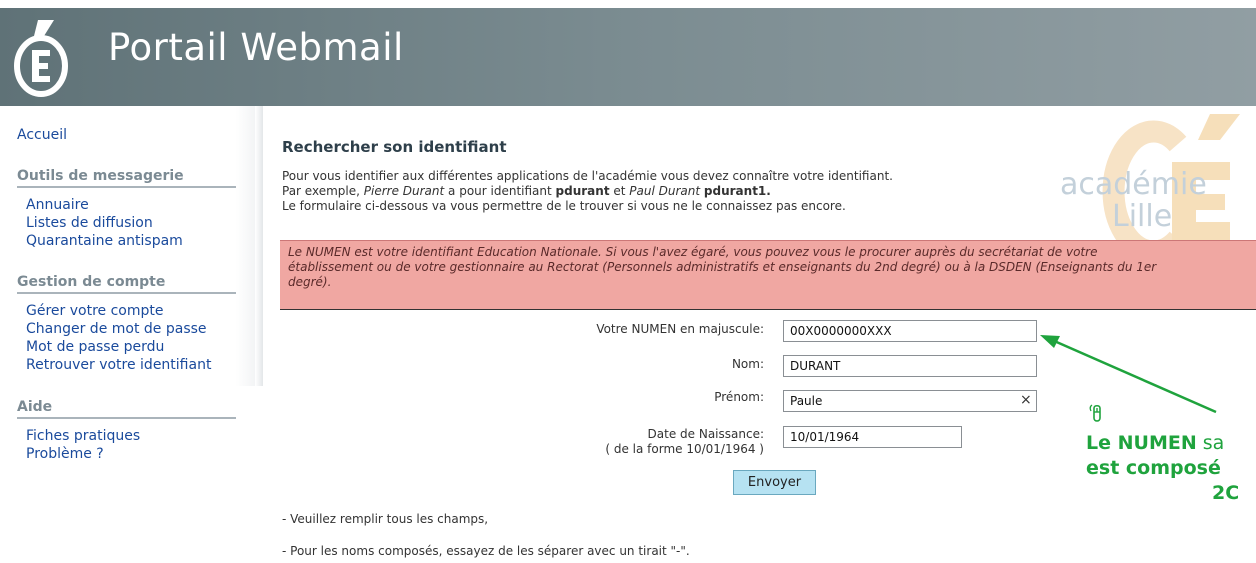 This screenshot has height=563, width=1256. I want to click on sidebar-item-listes-diffusion: Listes de diffusion, so click(89, 223).